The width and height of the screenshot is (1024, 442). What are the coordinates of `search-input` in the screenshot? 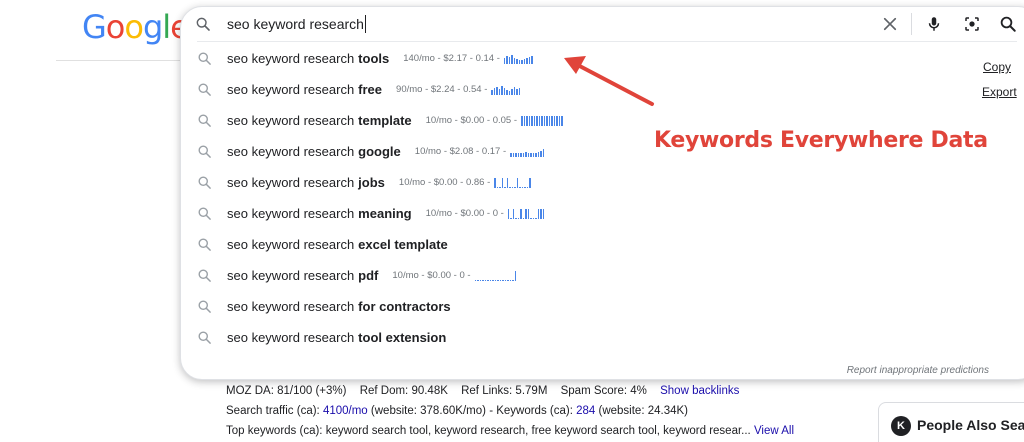 It's located at (547, 24).